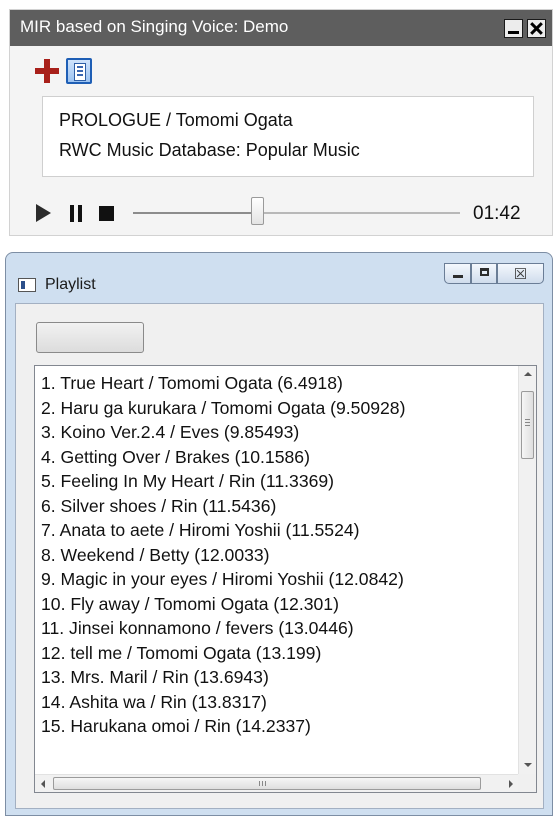 The width and height of the screenshot is (553, 816). What do you see at coordinates (527, 570) in the screenshot?
I see `vertical-scrollbar` at bounding box center [527, 570].